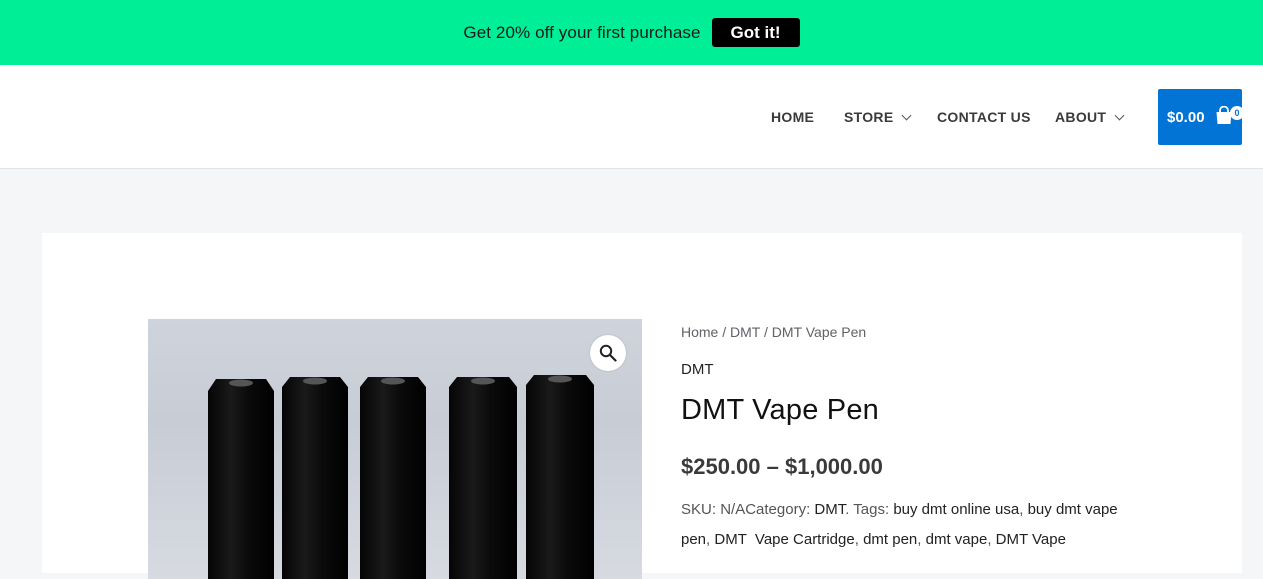 The width and height of the screenshot is (1263, 579). I want to click on magnifier-icon, so click(608, 353).